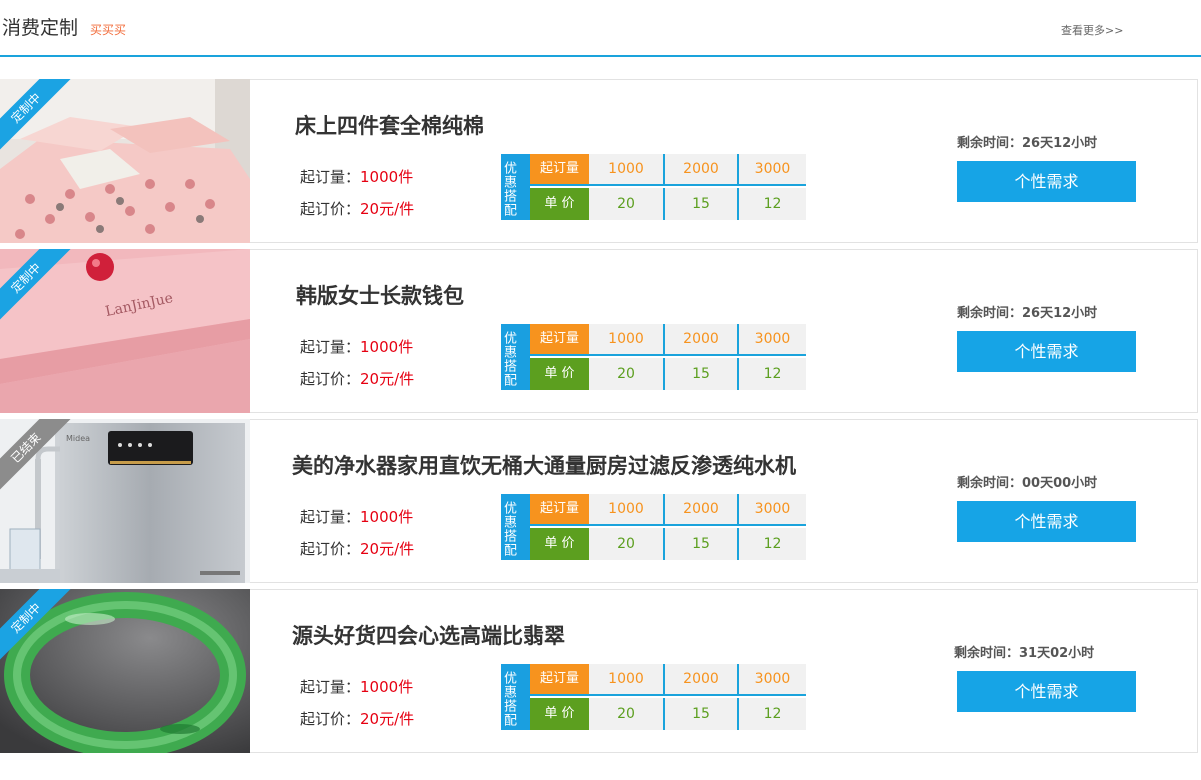 This screenshot has height=780, width=1201. What do you see at coordinates (125, 161) in the screenshot?
I see `product-image-bedding: 定制中` at bounding box center [125, 161].